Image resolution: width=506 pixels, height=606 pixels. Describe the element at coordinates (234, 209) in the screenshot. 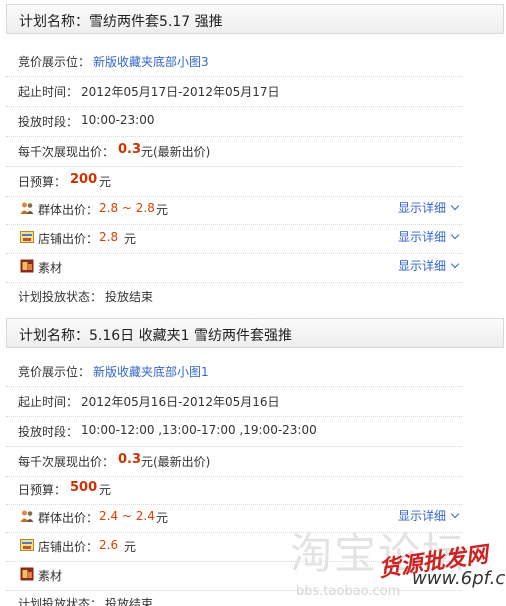

I see `row-group-bid: 群体出价： 2.8 ~ 2.8 元 显示详细` at that location.